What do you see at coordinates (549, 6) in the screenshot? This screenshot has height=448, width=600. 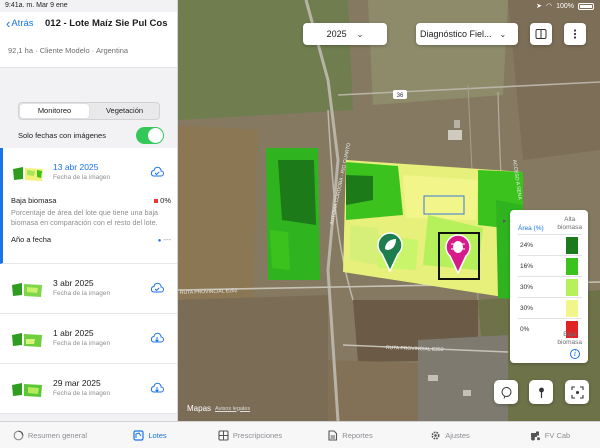 I see `wifi-icon: ◠` at bounding box center [549, 6].